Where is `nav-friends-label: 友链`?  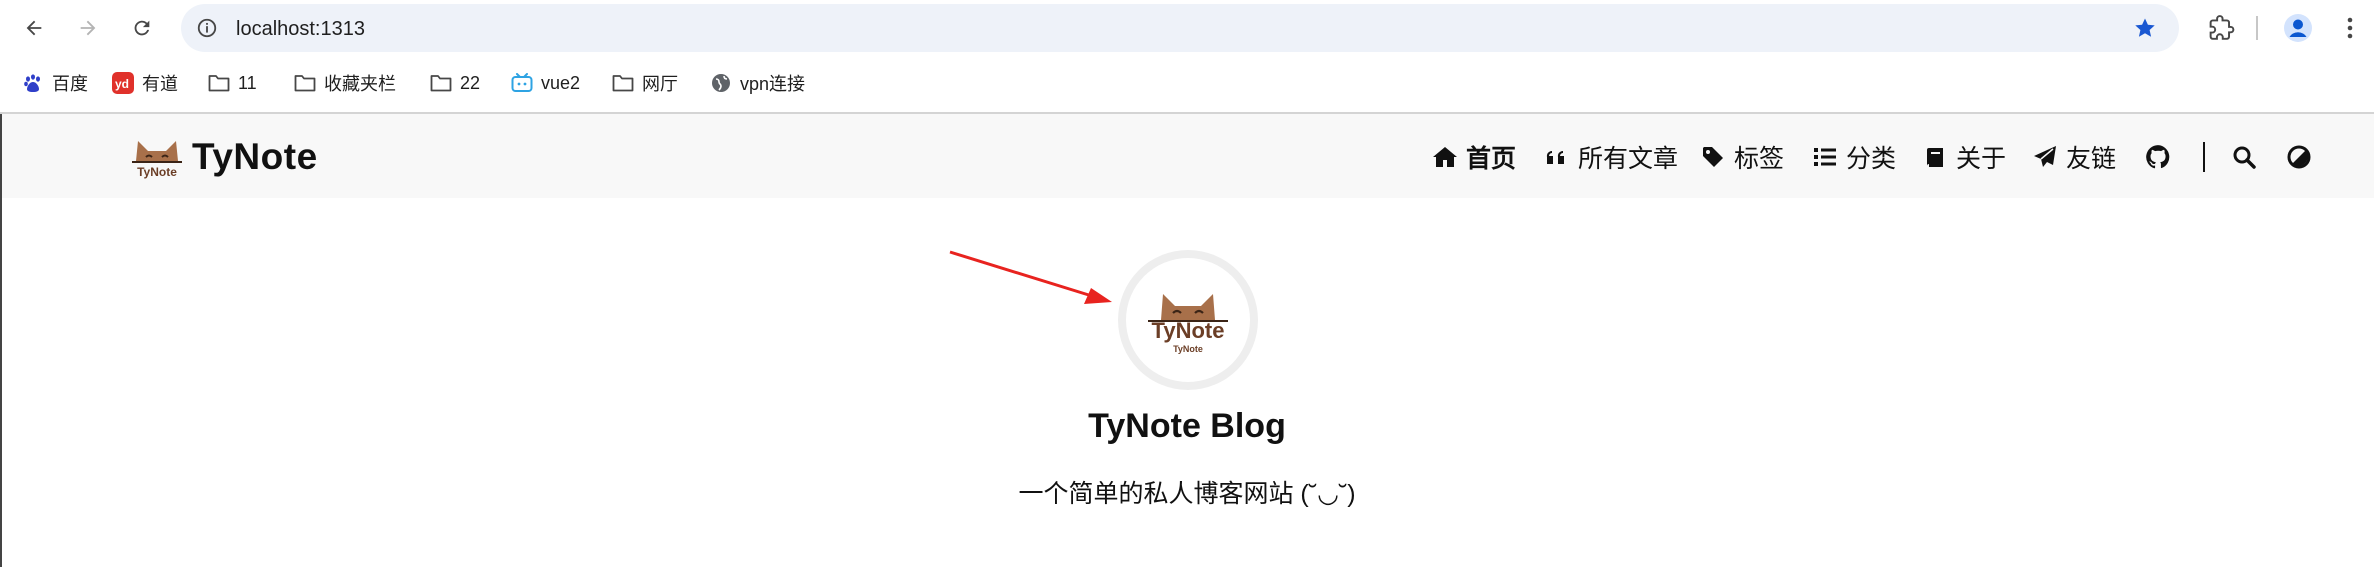 nav-friends-label: 友链 is located at coordinates (2091, 159).